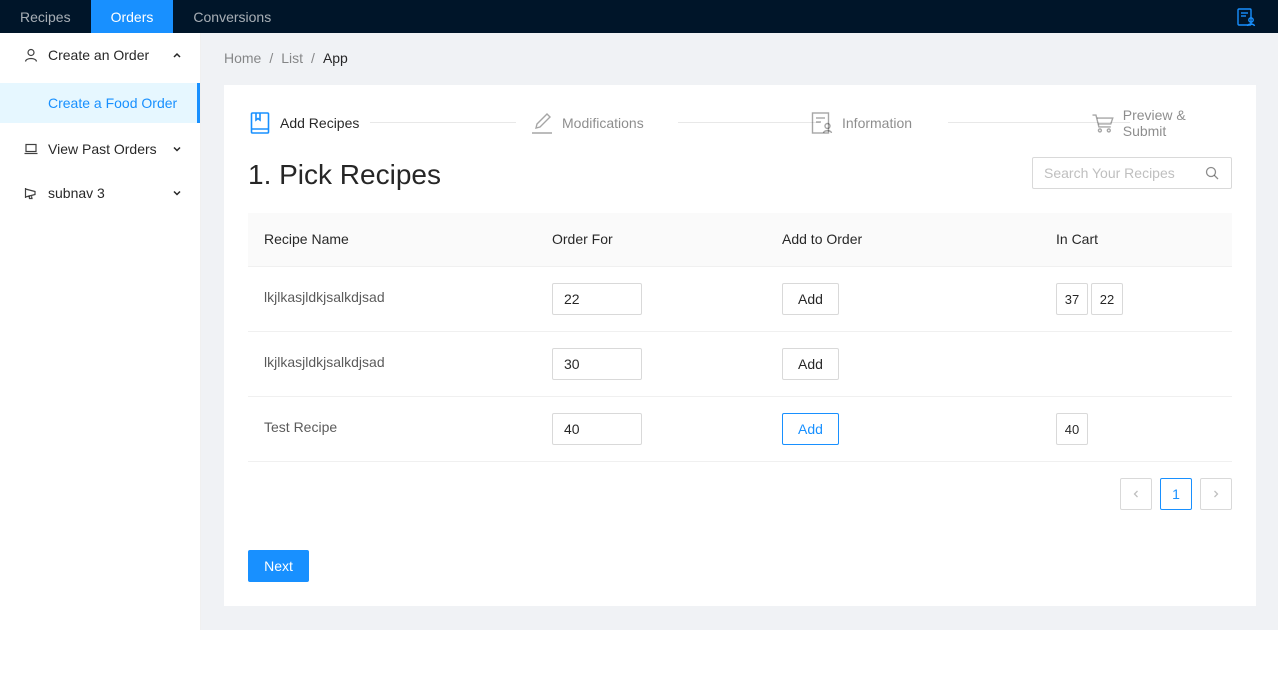 Image resolution: width=1278 pixels, height=699 pixels. I want to click on page-number-button: 1, so click(1176, 494).